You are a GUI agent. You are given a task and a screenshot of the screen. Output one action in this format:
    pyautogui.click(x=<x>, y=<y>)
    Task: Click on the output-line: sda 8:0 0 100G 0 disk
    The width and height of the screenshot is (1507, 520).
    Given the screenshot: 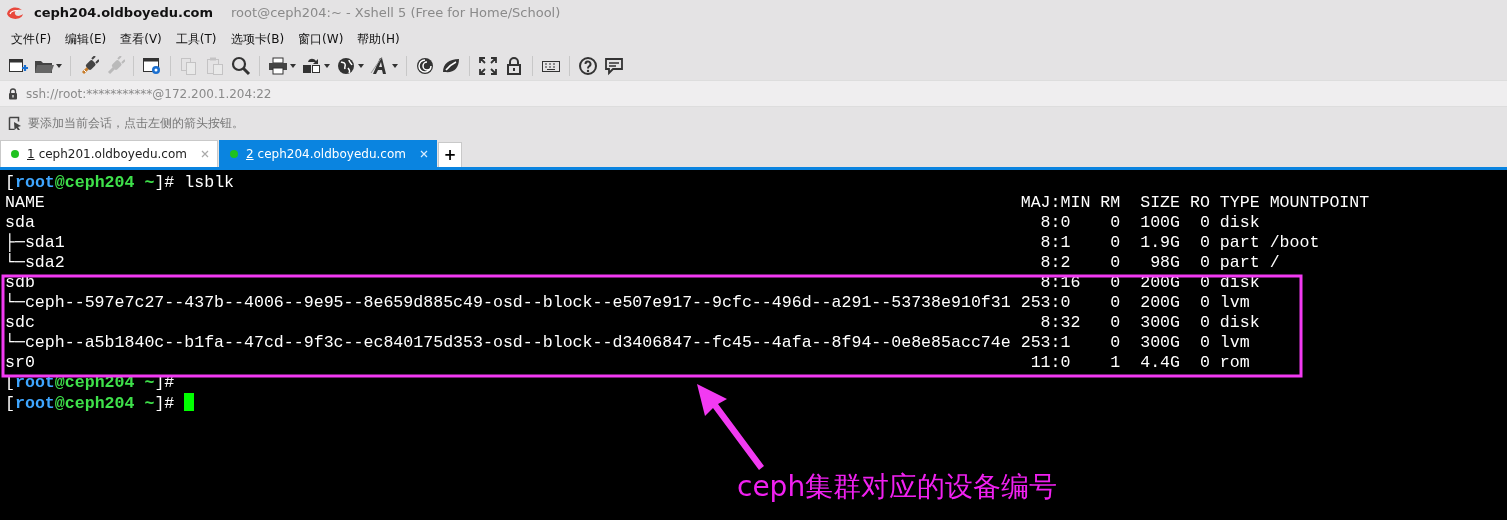 What is the action you would take?
    pyautogui.click(x=633, y=223)
    